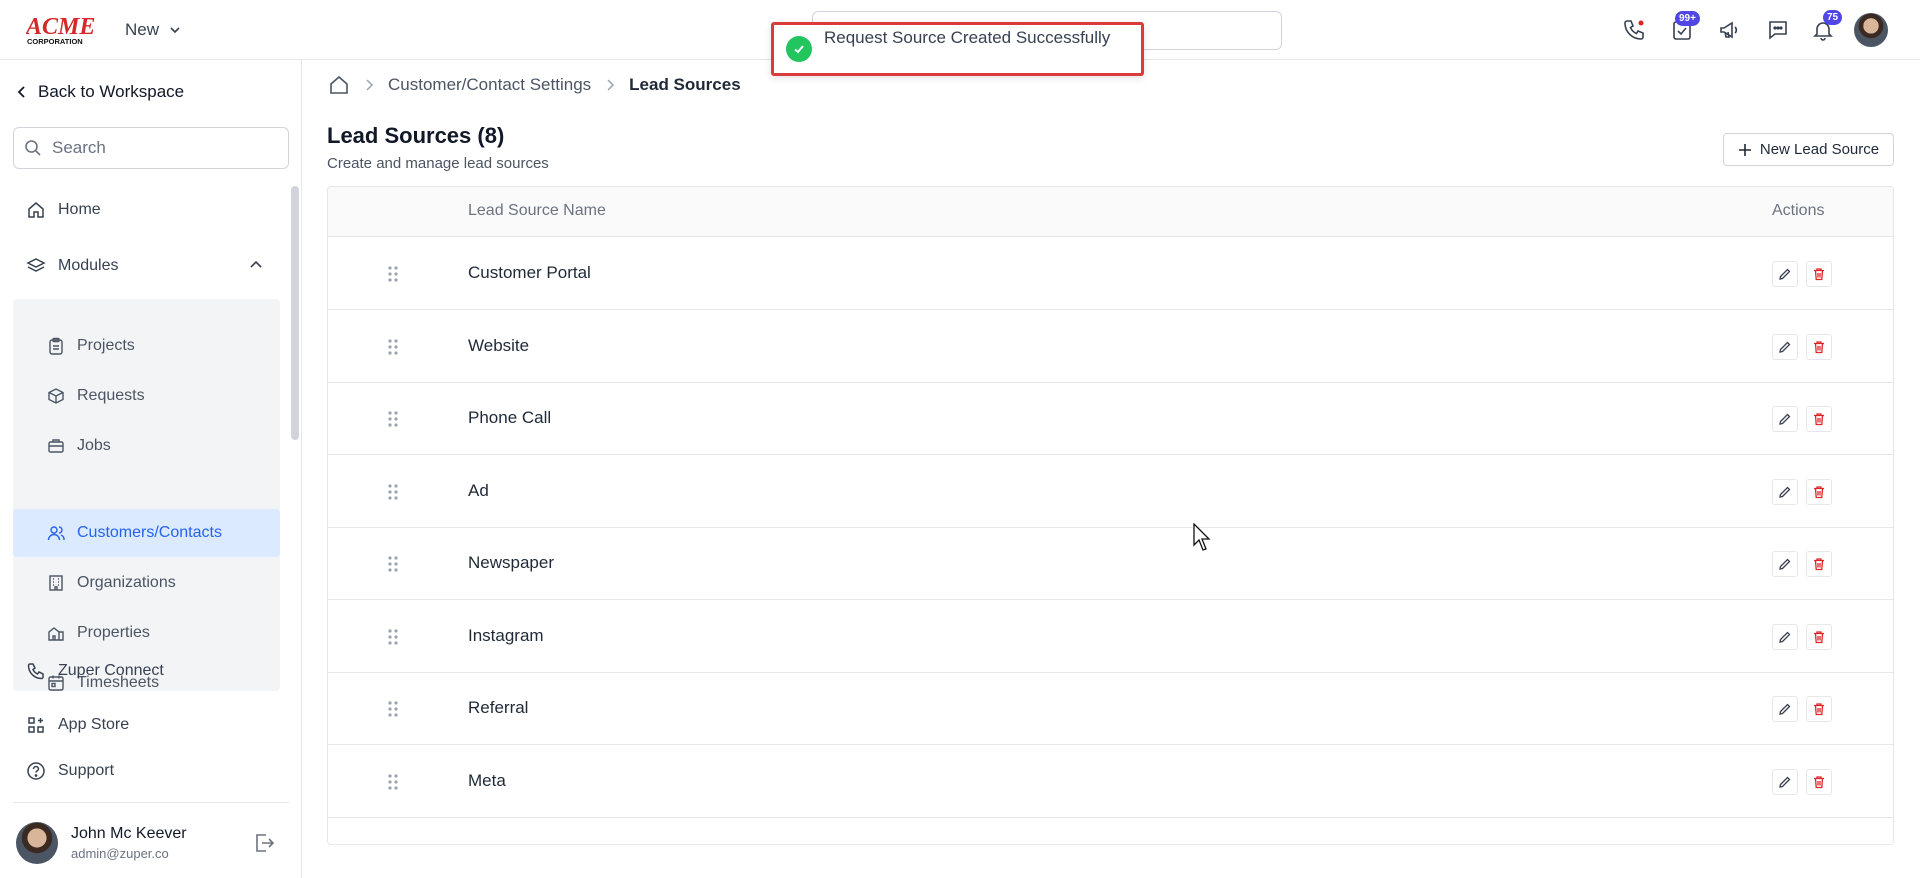 The height and width of the screenshot is (878, 1920). I want to click on page-title: Lead Sources (8), so click(416, 135).